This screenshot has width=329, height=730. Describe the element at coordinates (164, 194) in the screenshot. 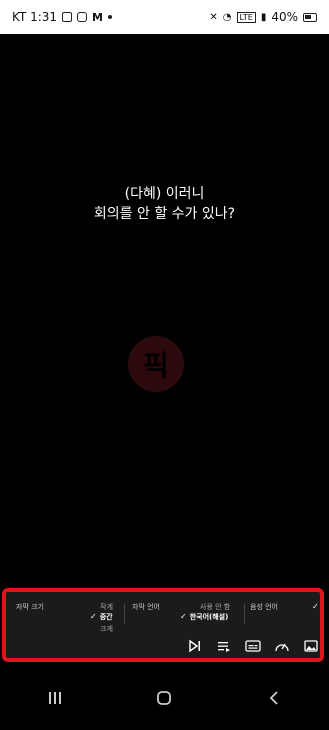

I see `subtitle-line-1: (다혜) 이러니` at that location.